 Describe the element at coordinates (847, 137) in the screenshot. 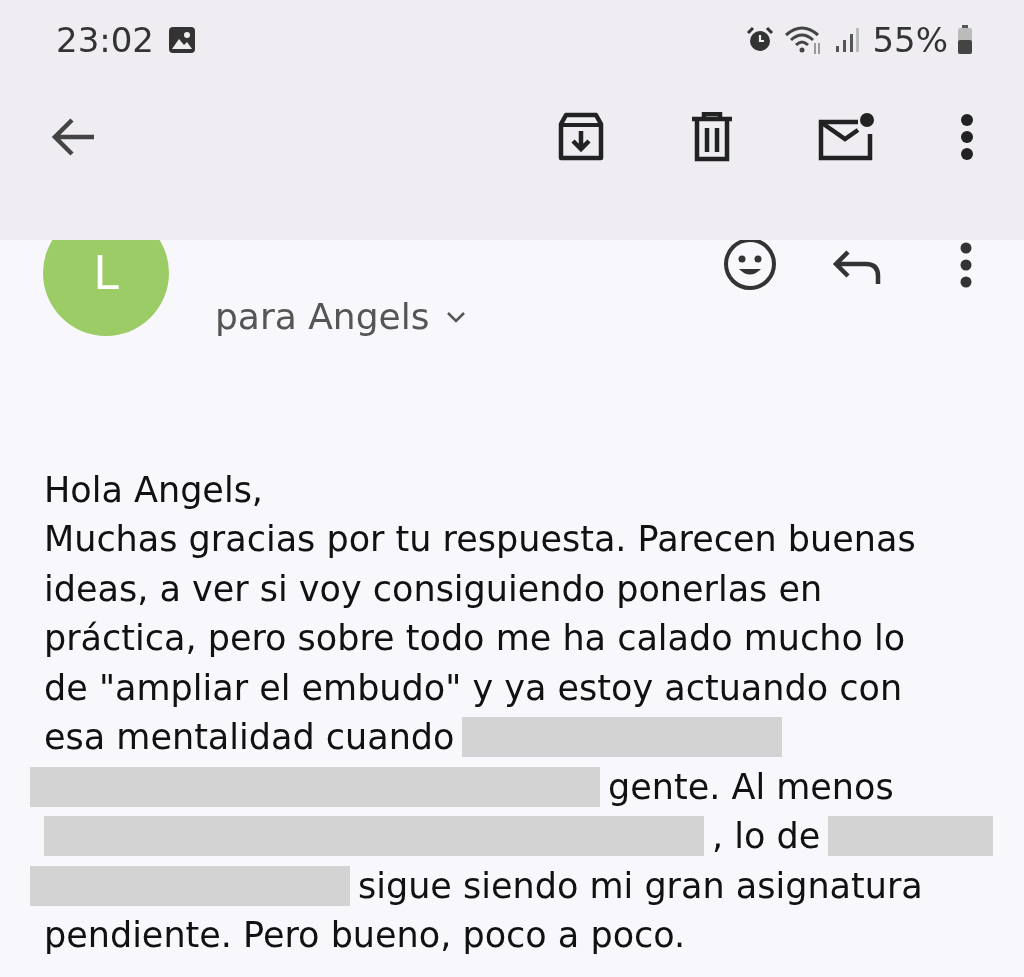

I see `unread-mail-icon` at that location.